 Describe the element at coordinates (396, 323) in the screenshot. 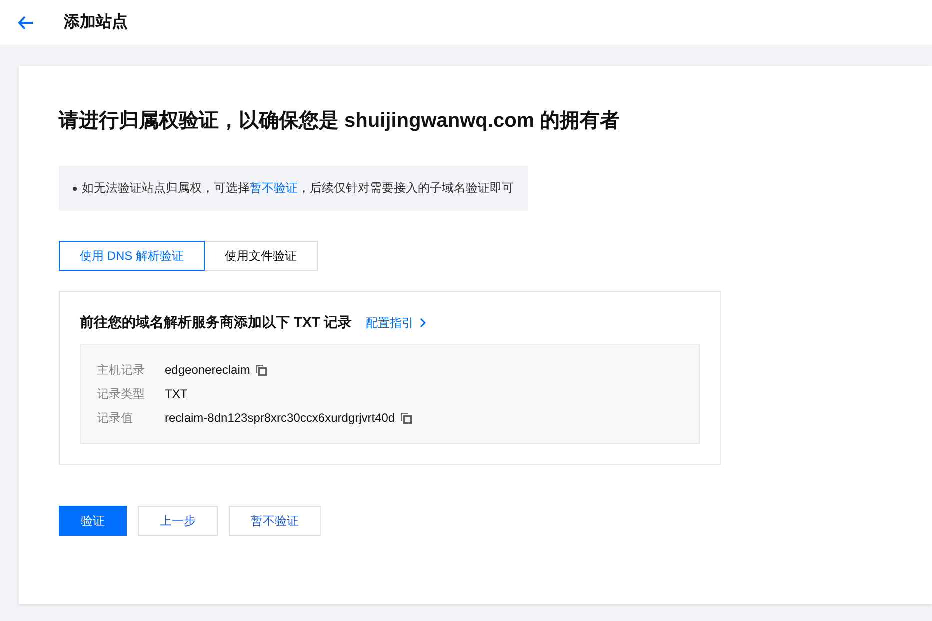

I see `guide-link: 配置指引` at that location.